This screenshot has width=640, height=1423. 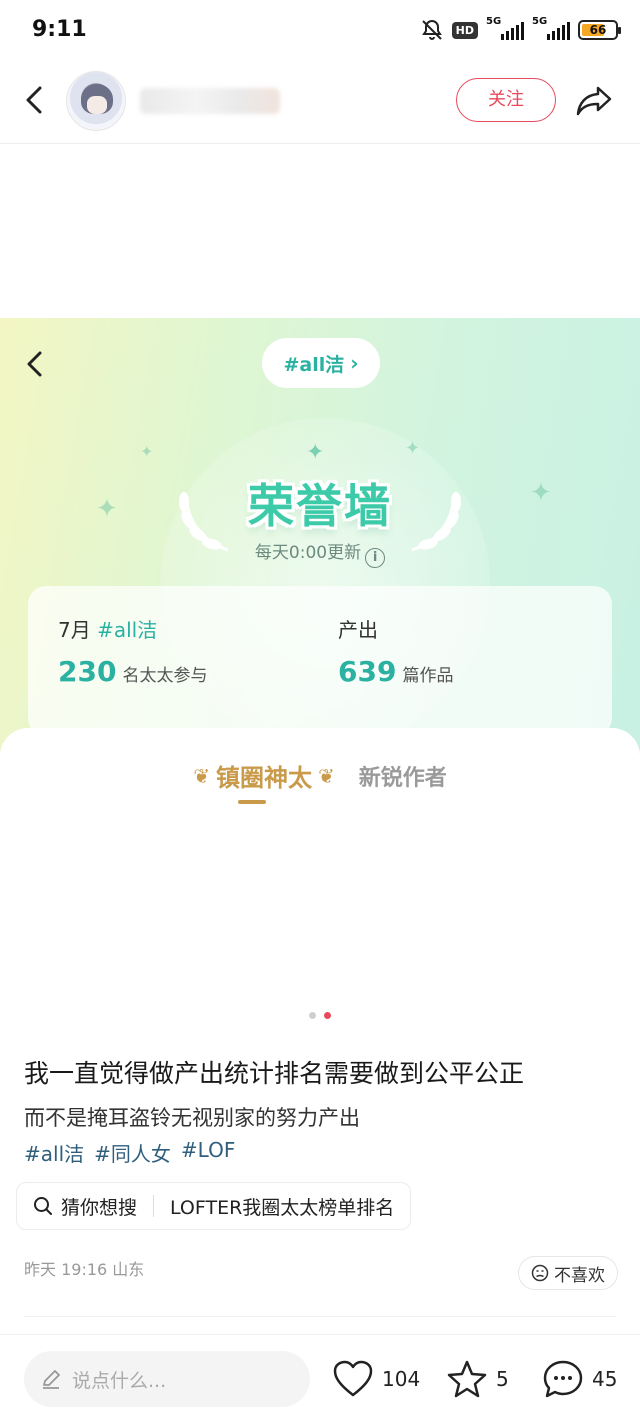 What do you see at coordinates (252, 802) in the screenshot?
I see `active-tab-underline` at bounding box center [252, 802].